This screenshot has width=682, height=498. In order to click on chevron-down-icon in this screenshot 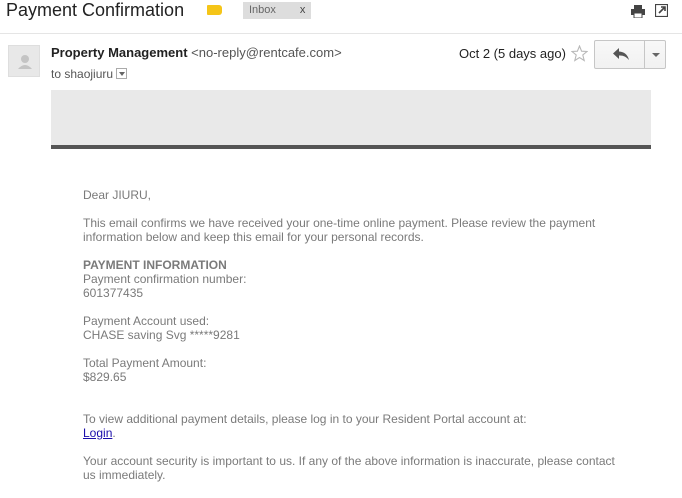, I will do `click(656, 55)`.